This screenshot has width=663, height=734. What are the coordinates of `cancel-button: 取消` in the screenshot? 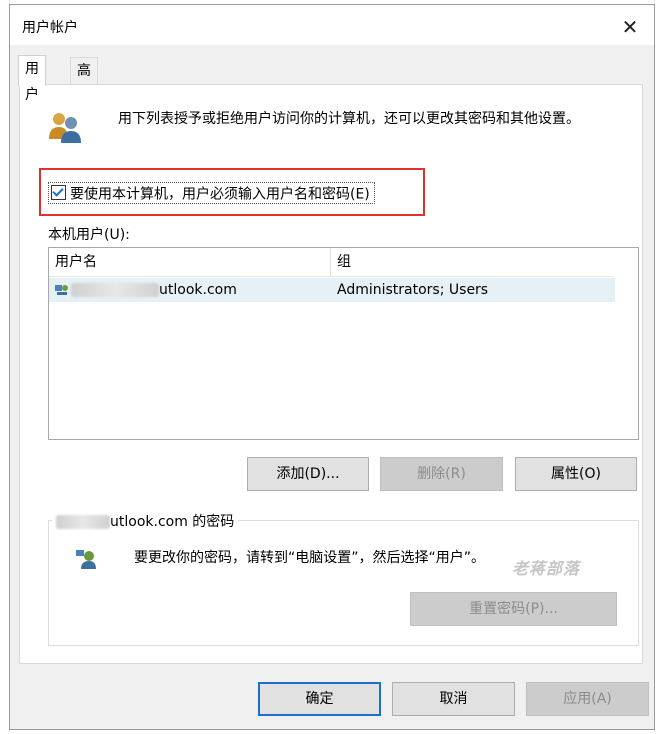 It's located at (453, 699).